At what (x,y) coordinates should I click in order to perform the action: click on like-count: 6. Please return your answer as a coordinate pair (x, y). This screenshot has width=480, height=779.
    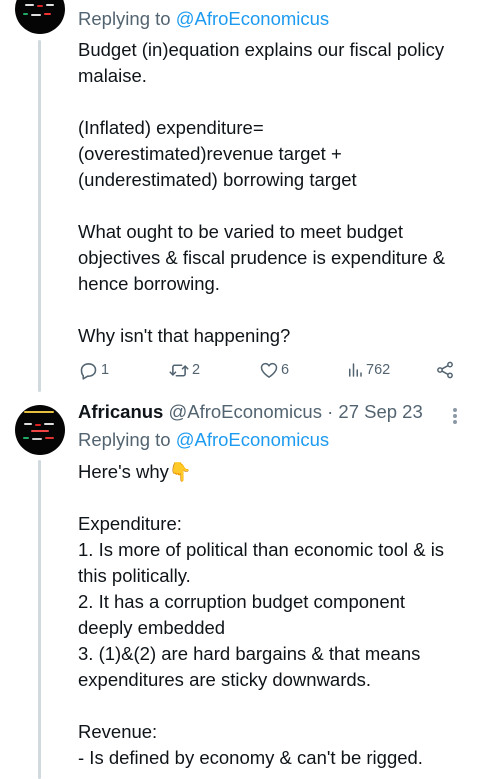
    Looking at the image, I should click on (285, 370).